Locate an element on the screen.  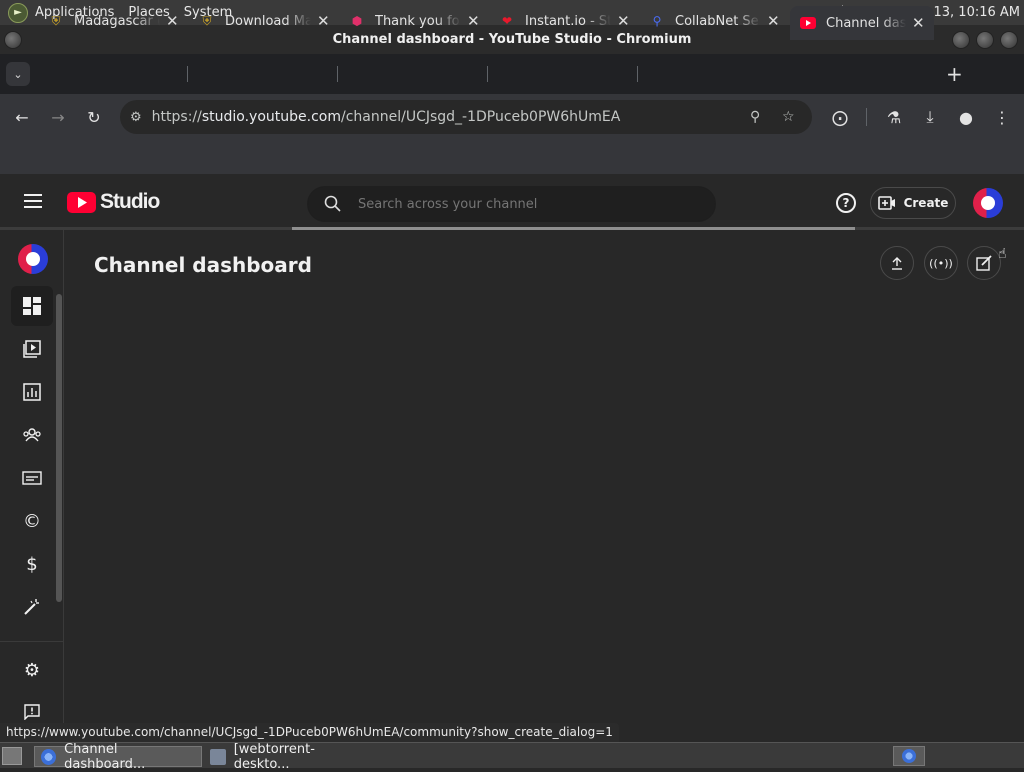
tab-download: ⛨ Download Ma ✕ is located at coordinates (259, 21).